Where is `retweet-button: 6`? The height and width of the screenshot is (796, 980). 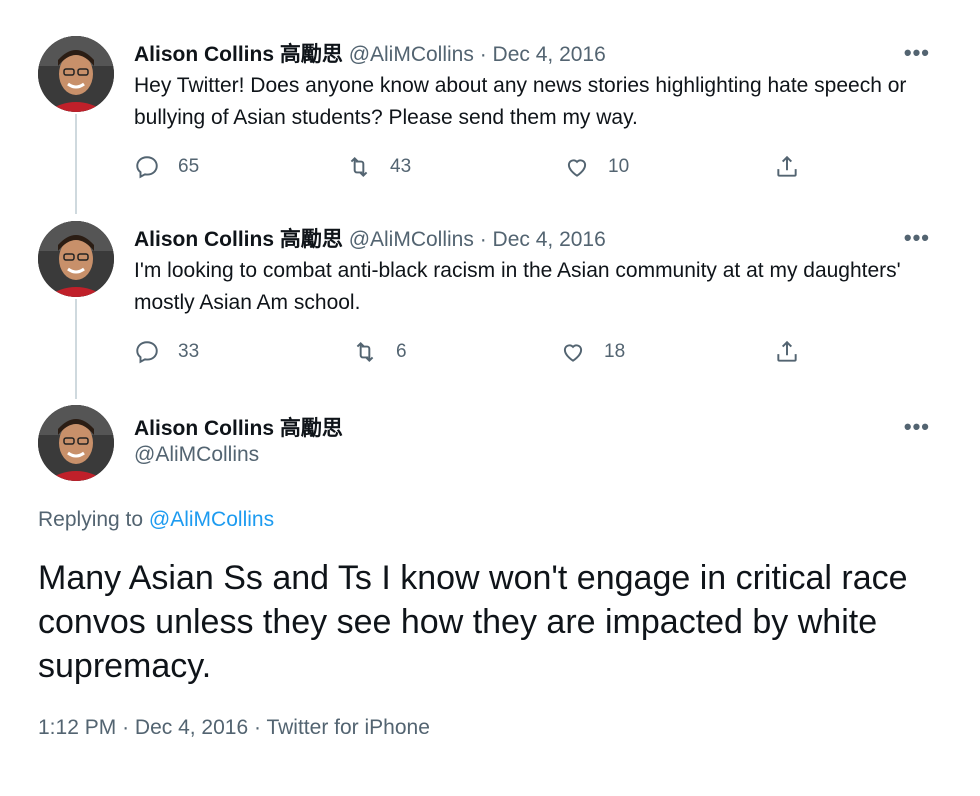 retweet-button: 6 is located at coordinates (379, 352).